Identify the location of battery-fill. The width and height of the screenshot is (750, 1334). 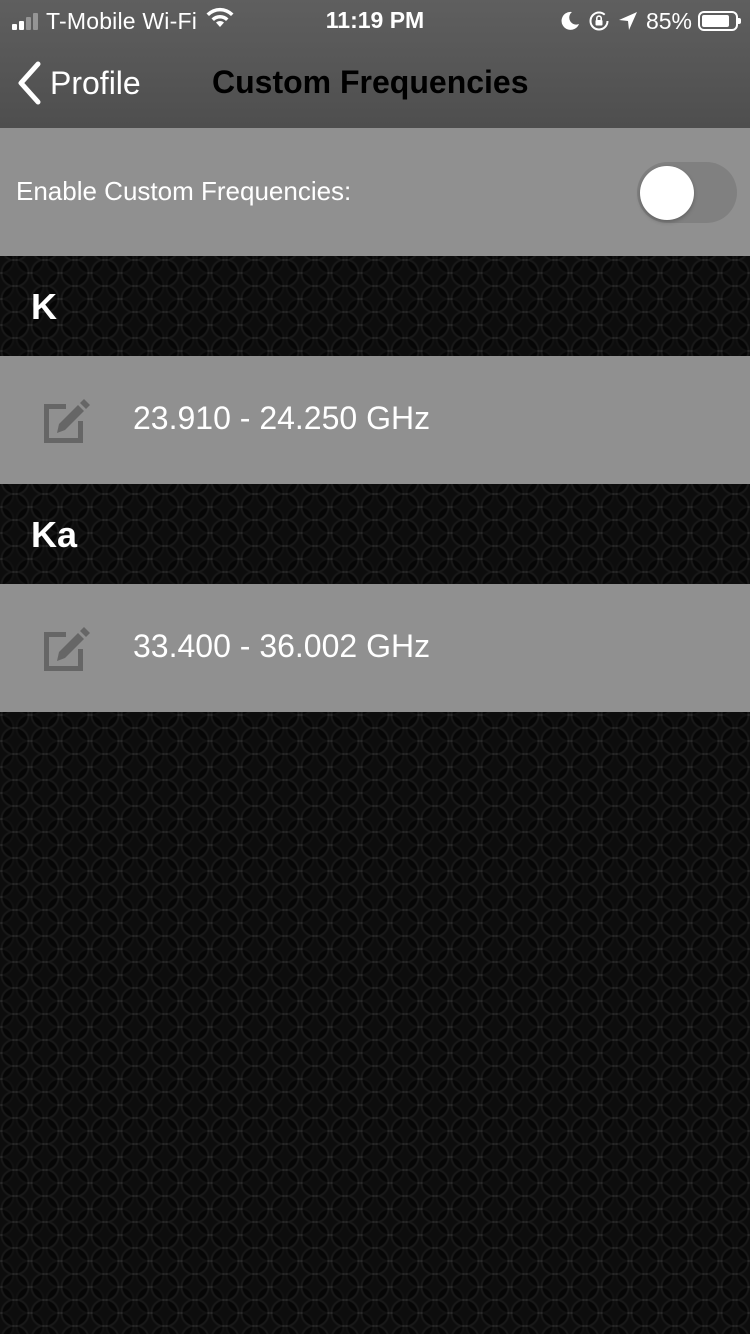
(715, 21).